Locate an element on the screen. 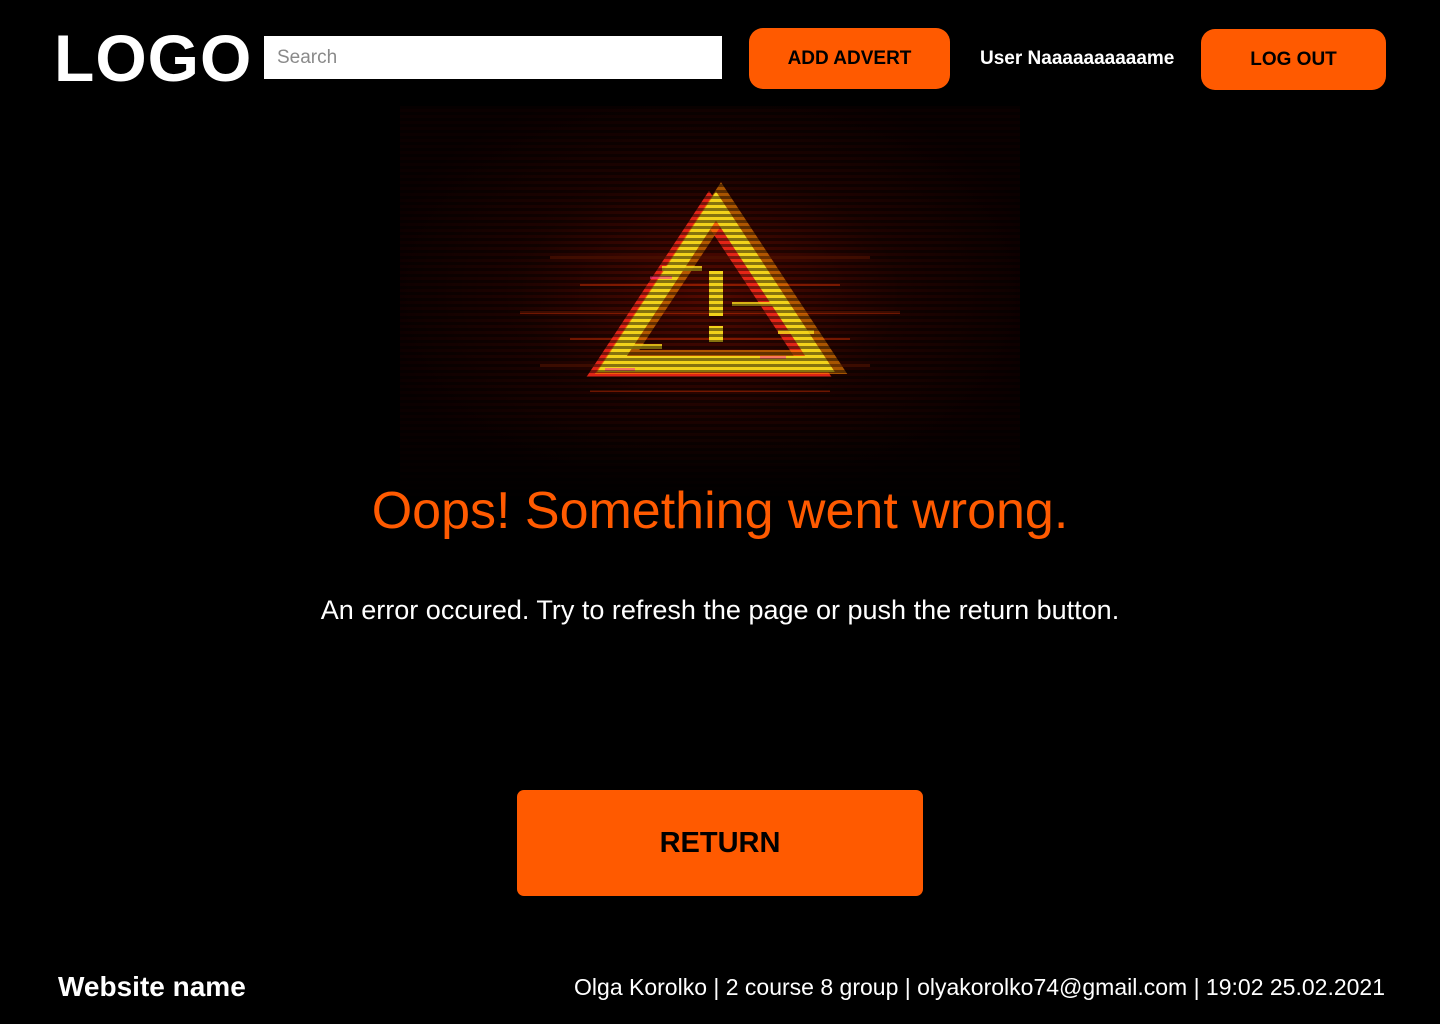 The width and height of the screenshot is (1440, 1024). error-title: Oops! Something went wrong. is located at coordinates (720, 511).